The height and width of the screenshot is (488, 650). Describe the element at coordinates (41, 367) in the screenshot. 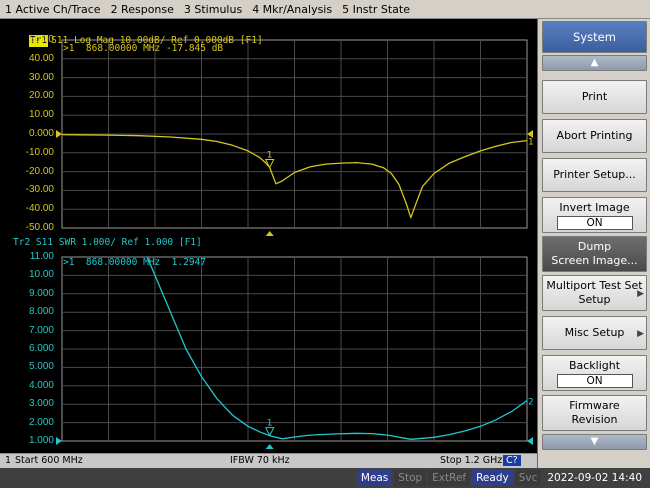

I see `tr2-y-tick-label: 5.000` at that location.